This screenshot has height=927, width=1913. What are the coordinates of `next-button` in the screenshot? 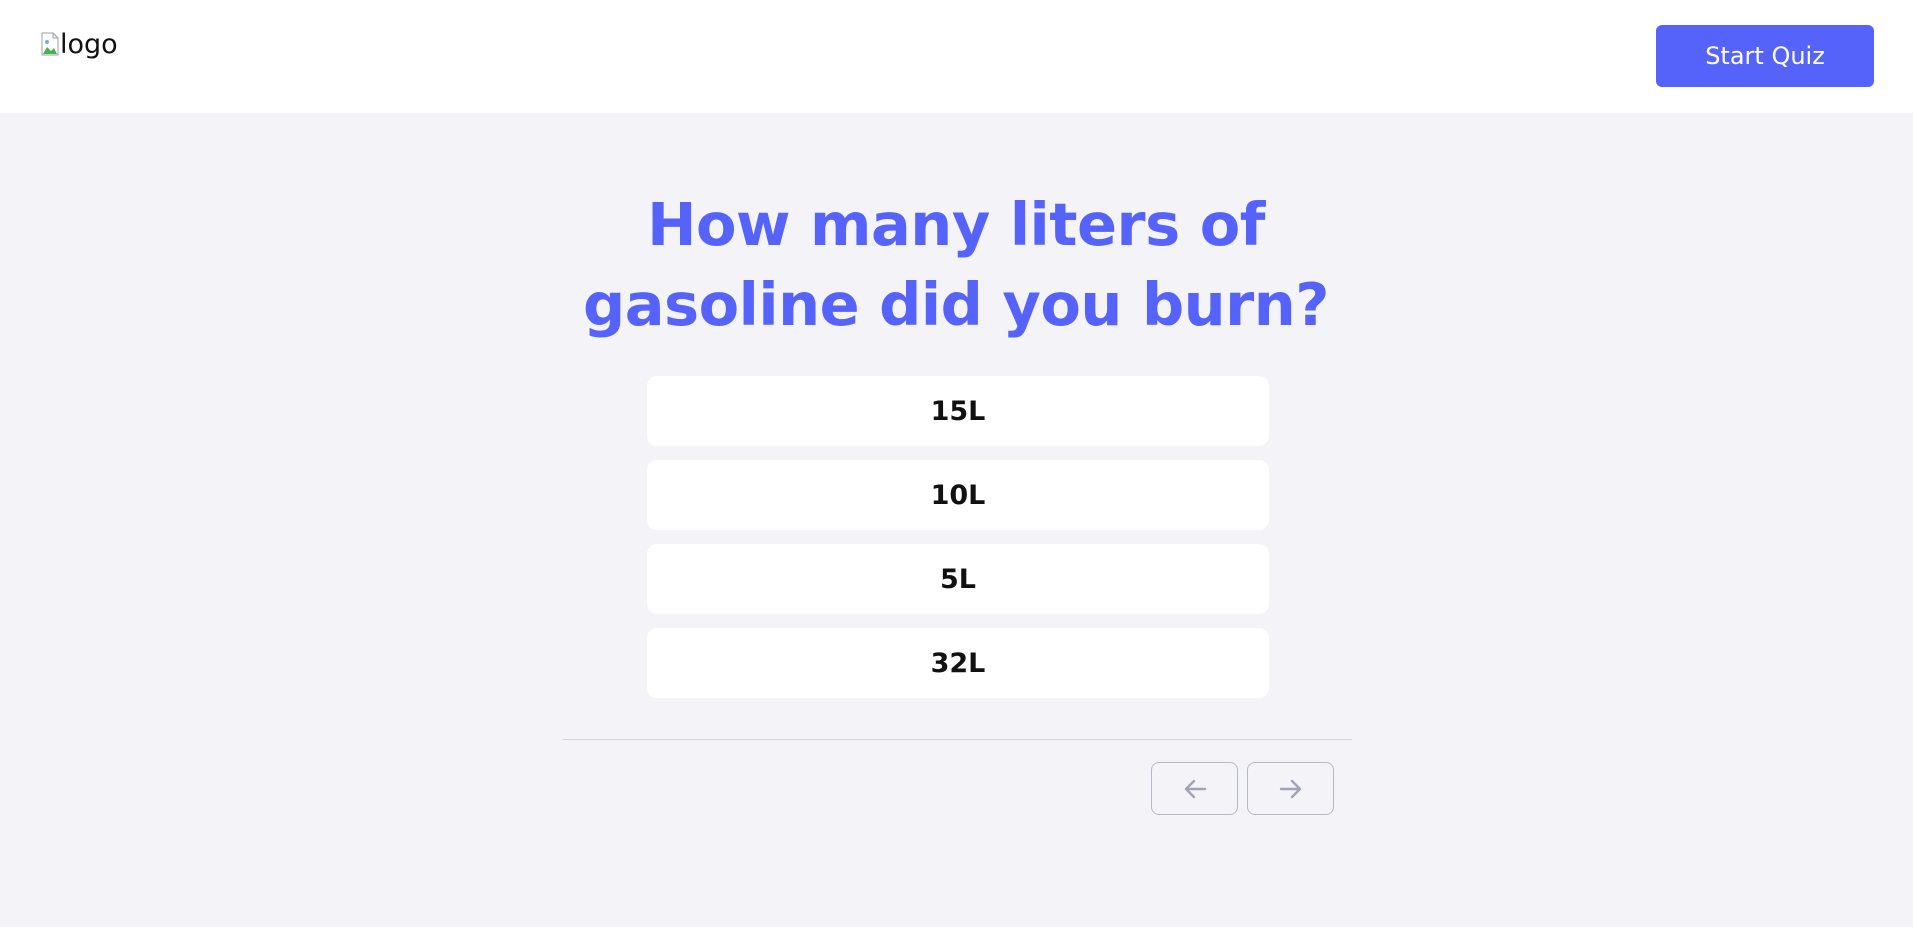 It's located at (1290, 788).